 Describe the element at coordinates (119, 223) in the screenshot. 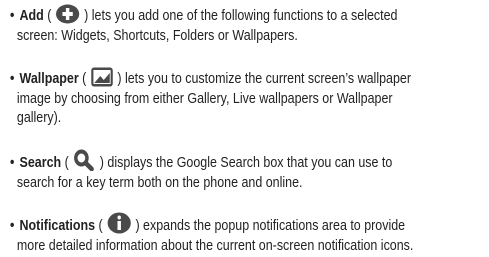

I see `notifications-icon` at that location.